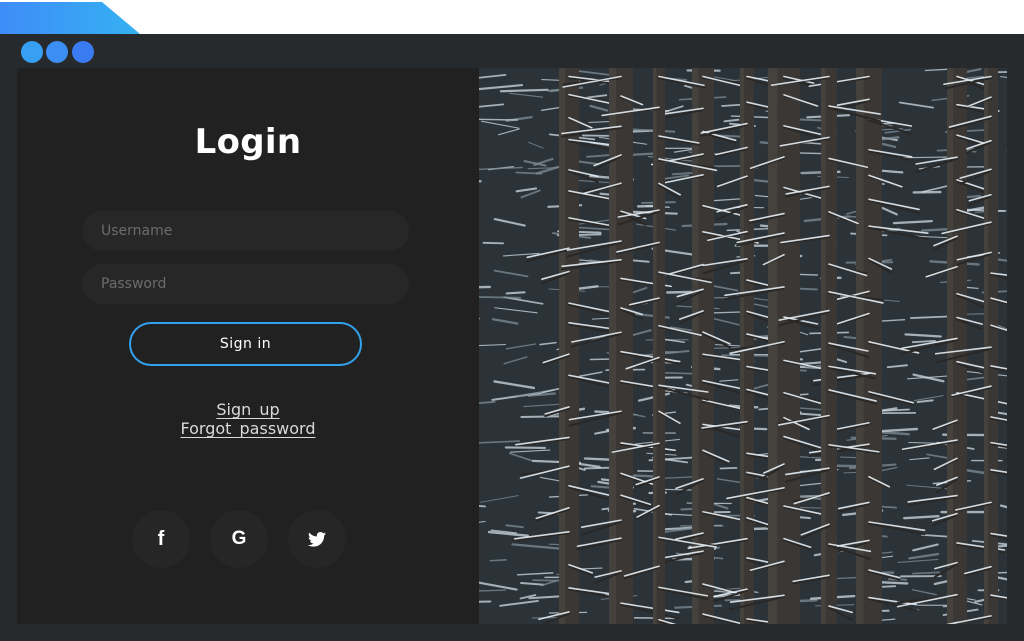 The image size is (1024, 641). What do you see at coordinates (245, 284) in the screenshot?
I see `password-input` at bounding box center [245, 284].